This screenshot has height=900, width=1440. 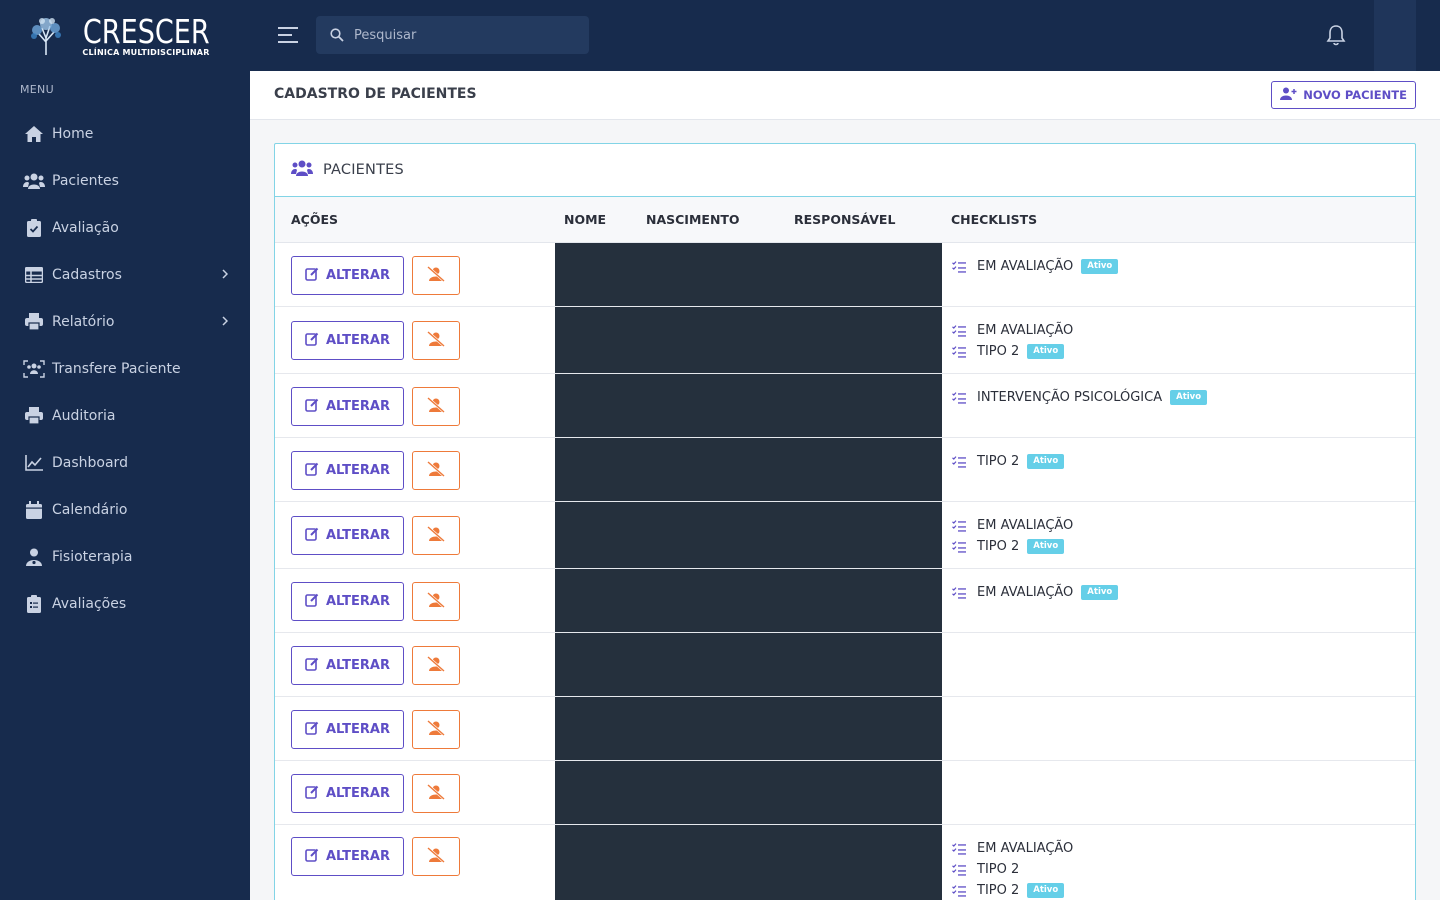 What do you see at coordinates (125, 603) in the screenshot?
I see `sidebar-item-avaliacoes: Avaliações` at bounding box center [125, 603].